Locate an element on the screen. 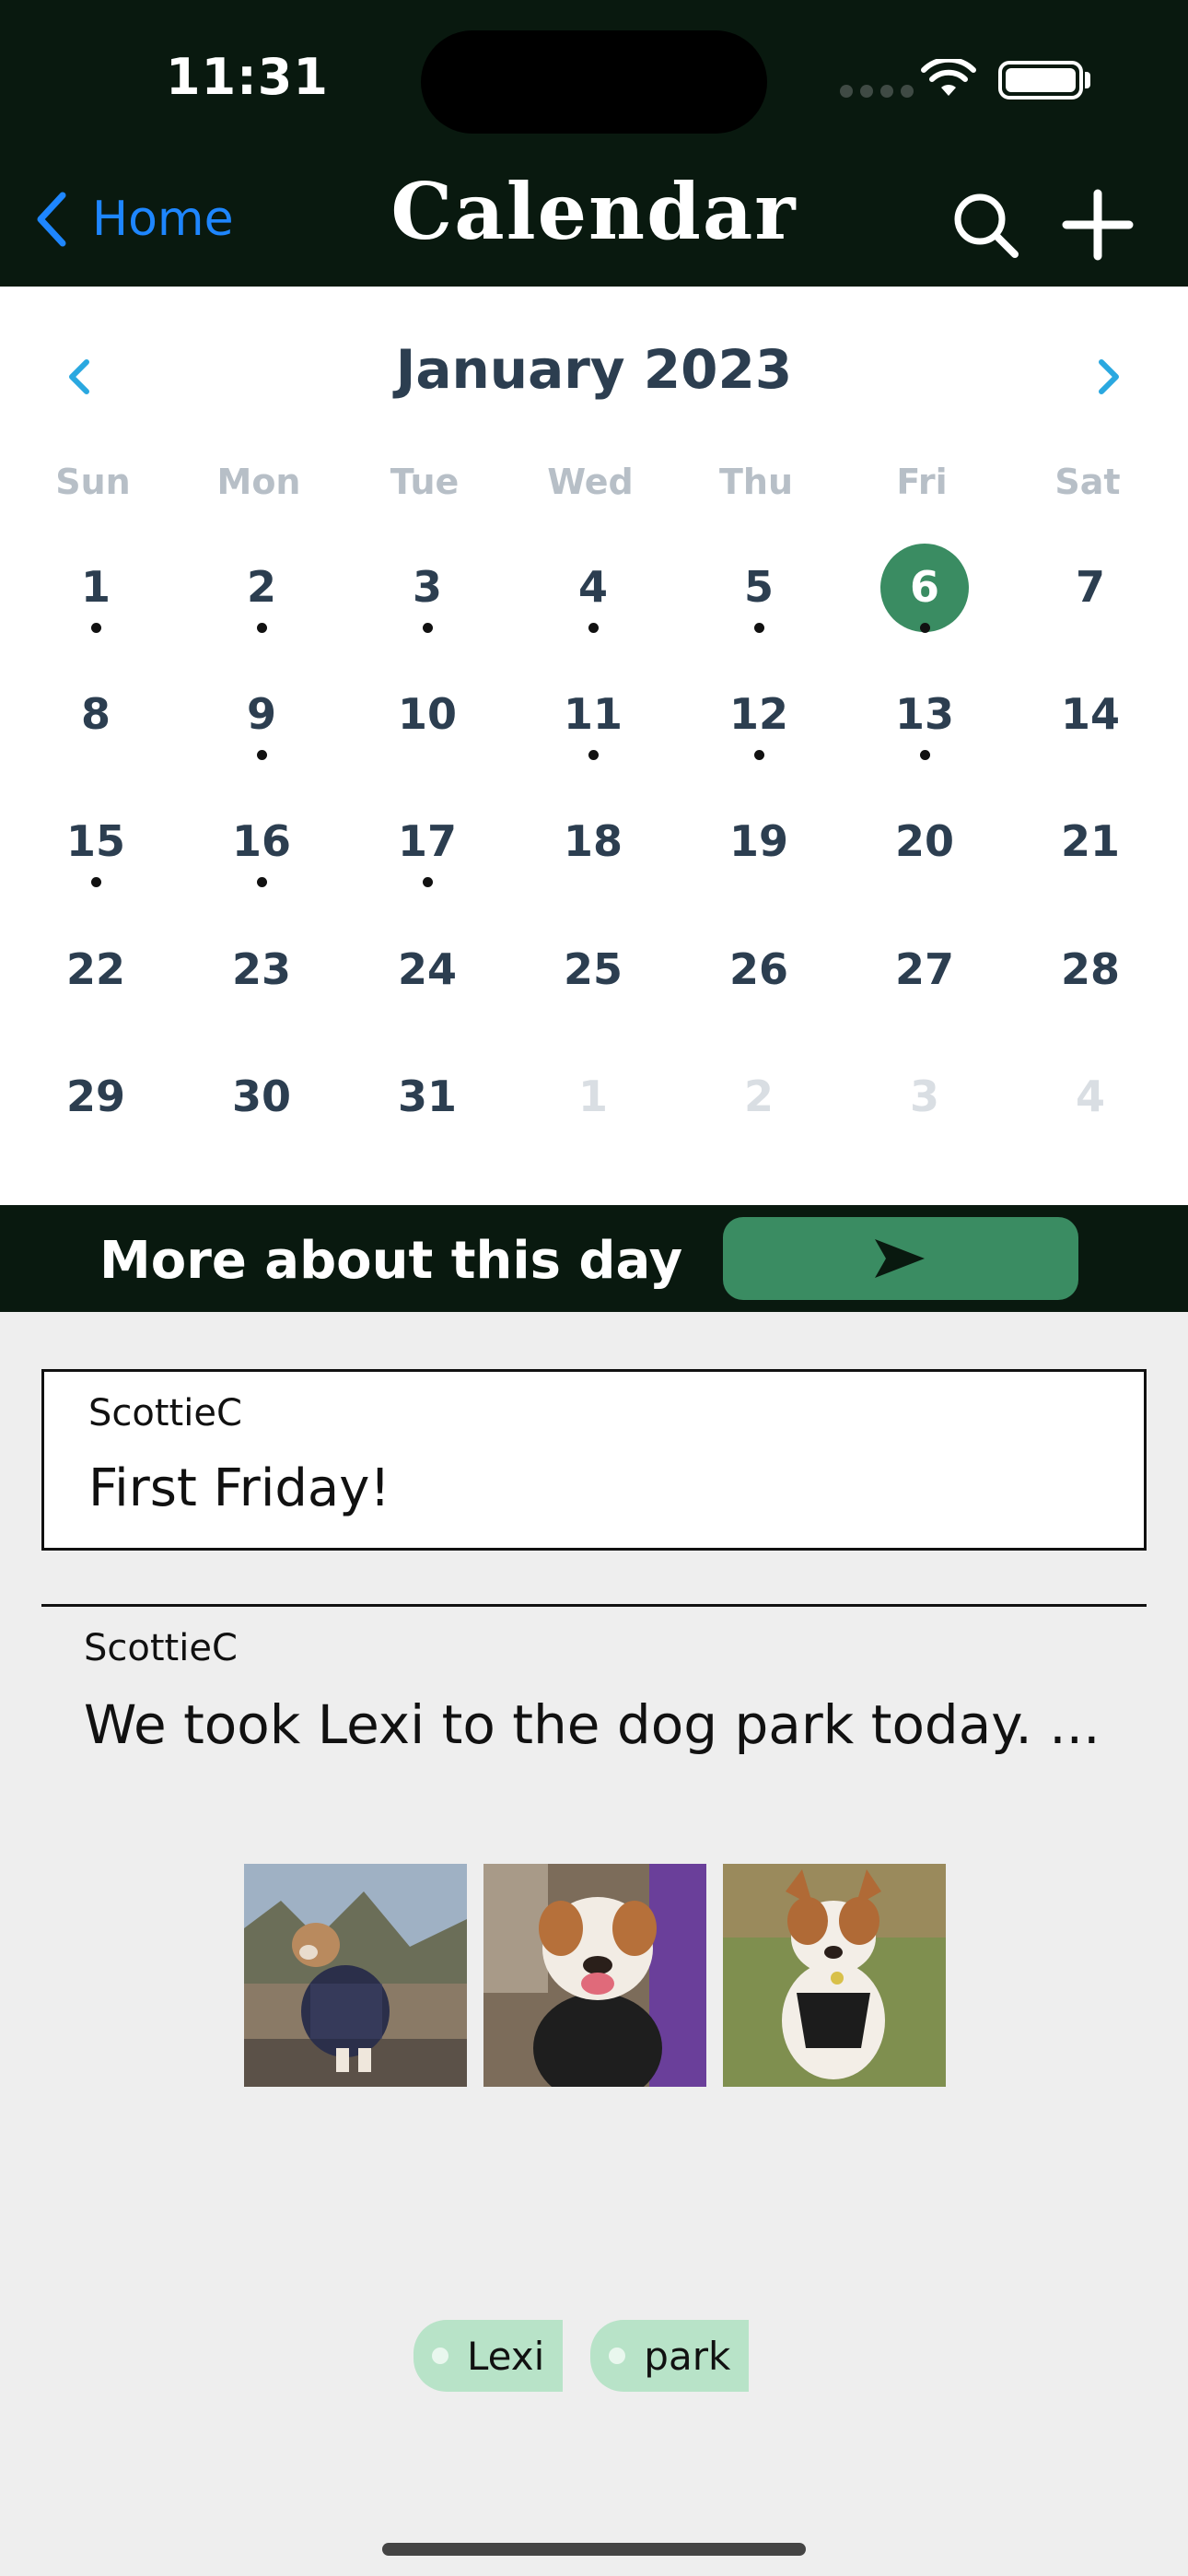 This screenshot has height=2576, width=1188. weekday-tue: Tue is located at coordinates (425, 482).